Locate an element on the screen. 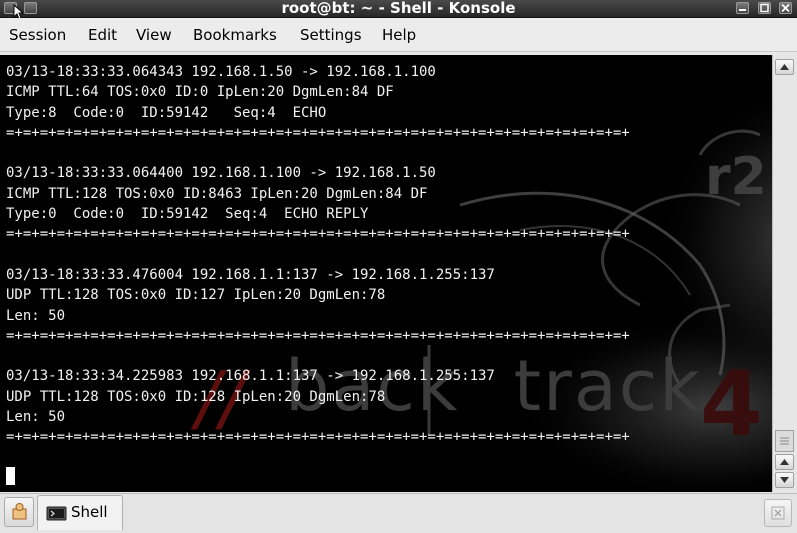  scroll-up-button is located at coordinates (784, 67).